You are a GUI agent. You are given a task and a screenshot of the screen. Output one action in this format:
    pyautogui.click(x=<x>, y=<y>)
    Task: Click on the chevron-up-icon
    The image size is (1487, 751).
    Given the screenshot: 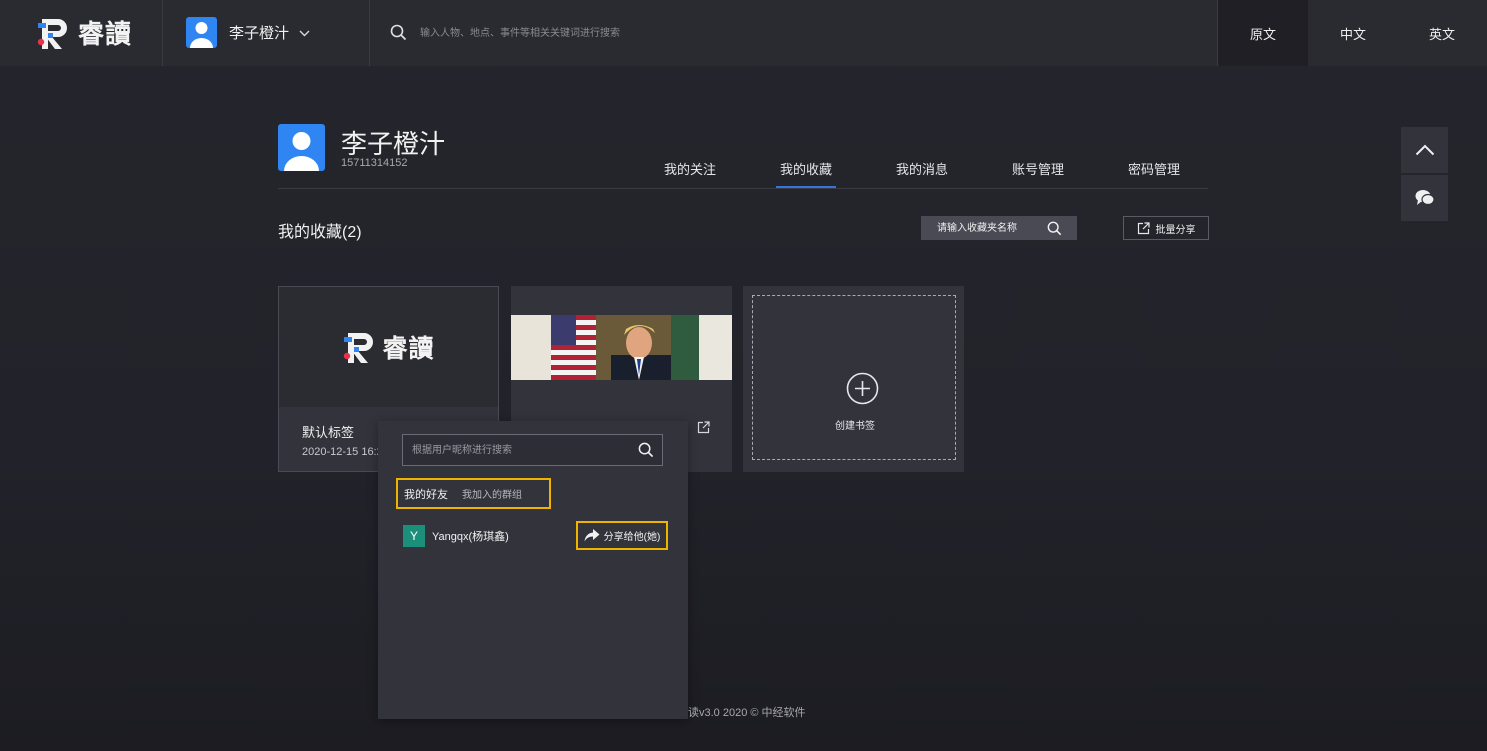 What is the action you would take?
    pyautogui.click(x=1425, y=150)
    